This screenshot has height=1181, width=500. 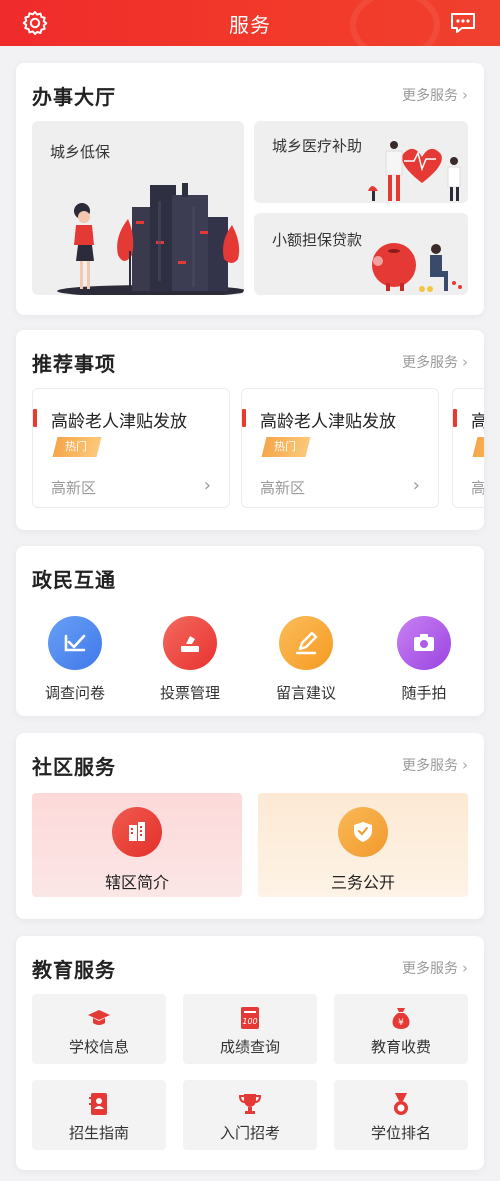 What do you see at coordinates (306, 643) in the screenshot?
I see `pencil-icon` at bounding box center [306, 643].